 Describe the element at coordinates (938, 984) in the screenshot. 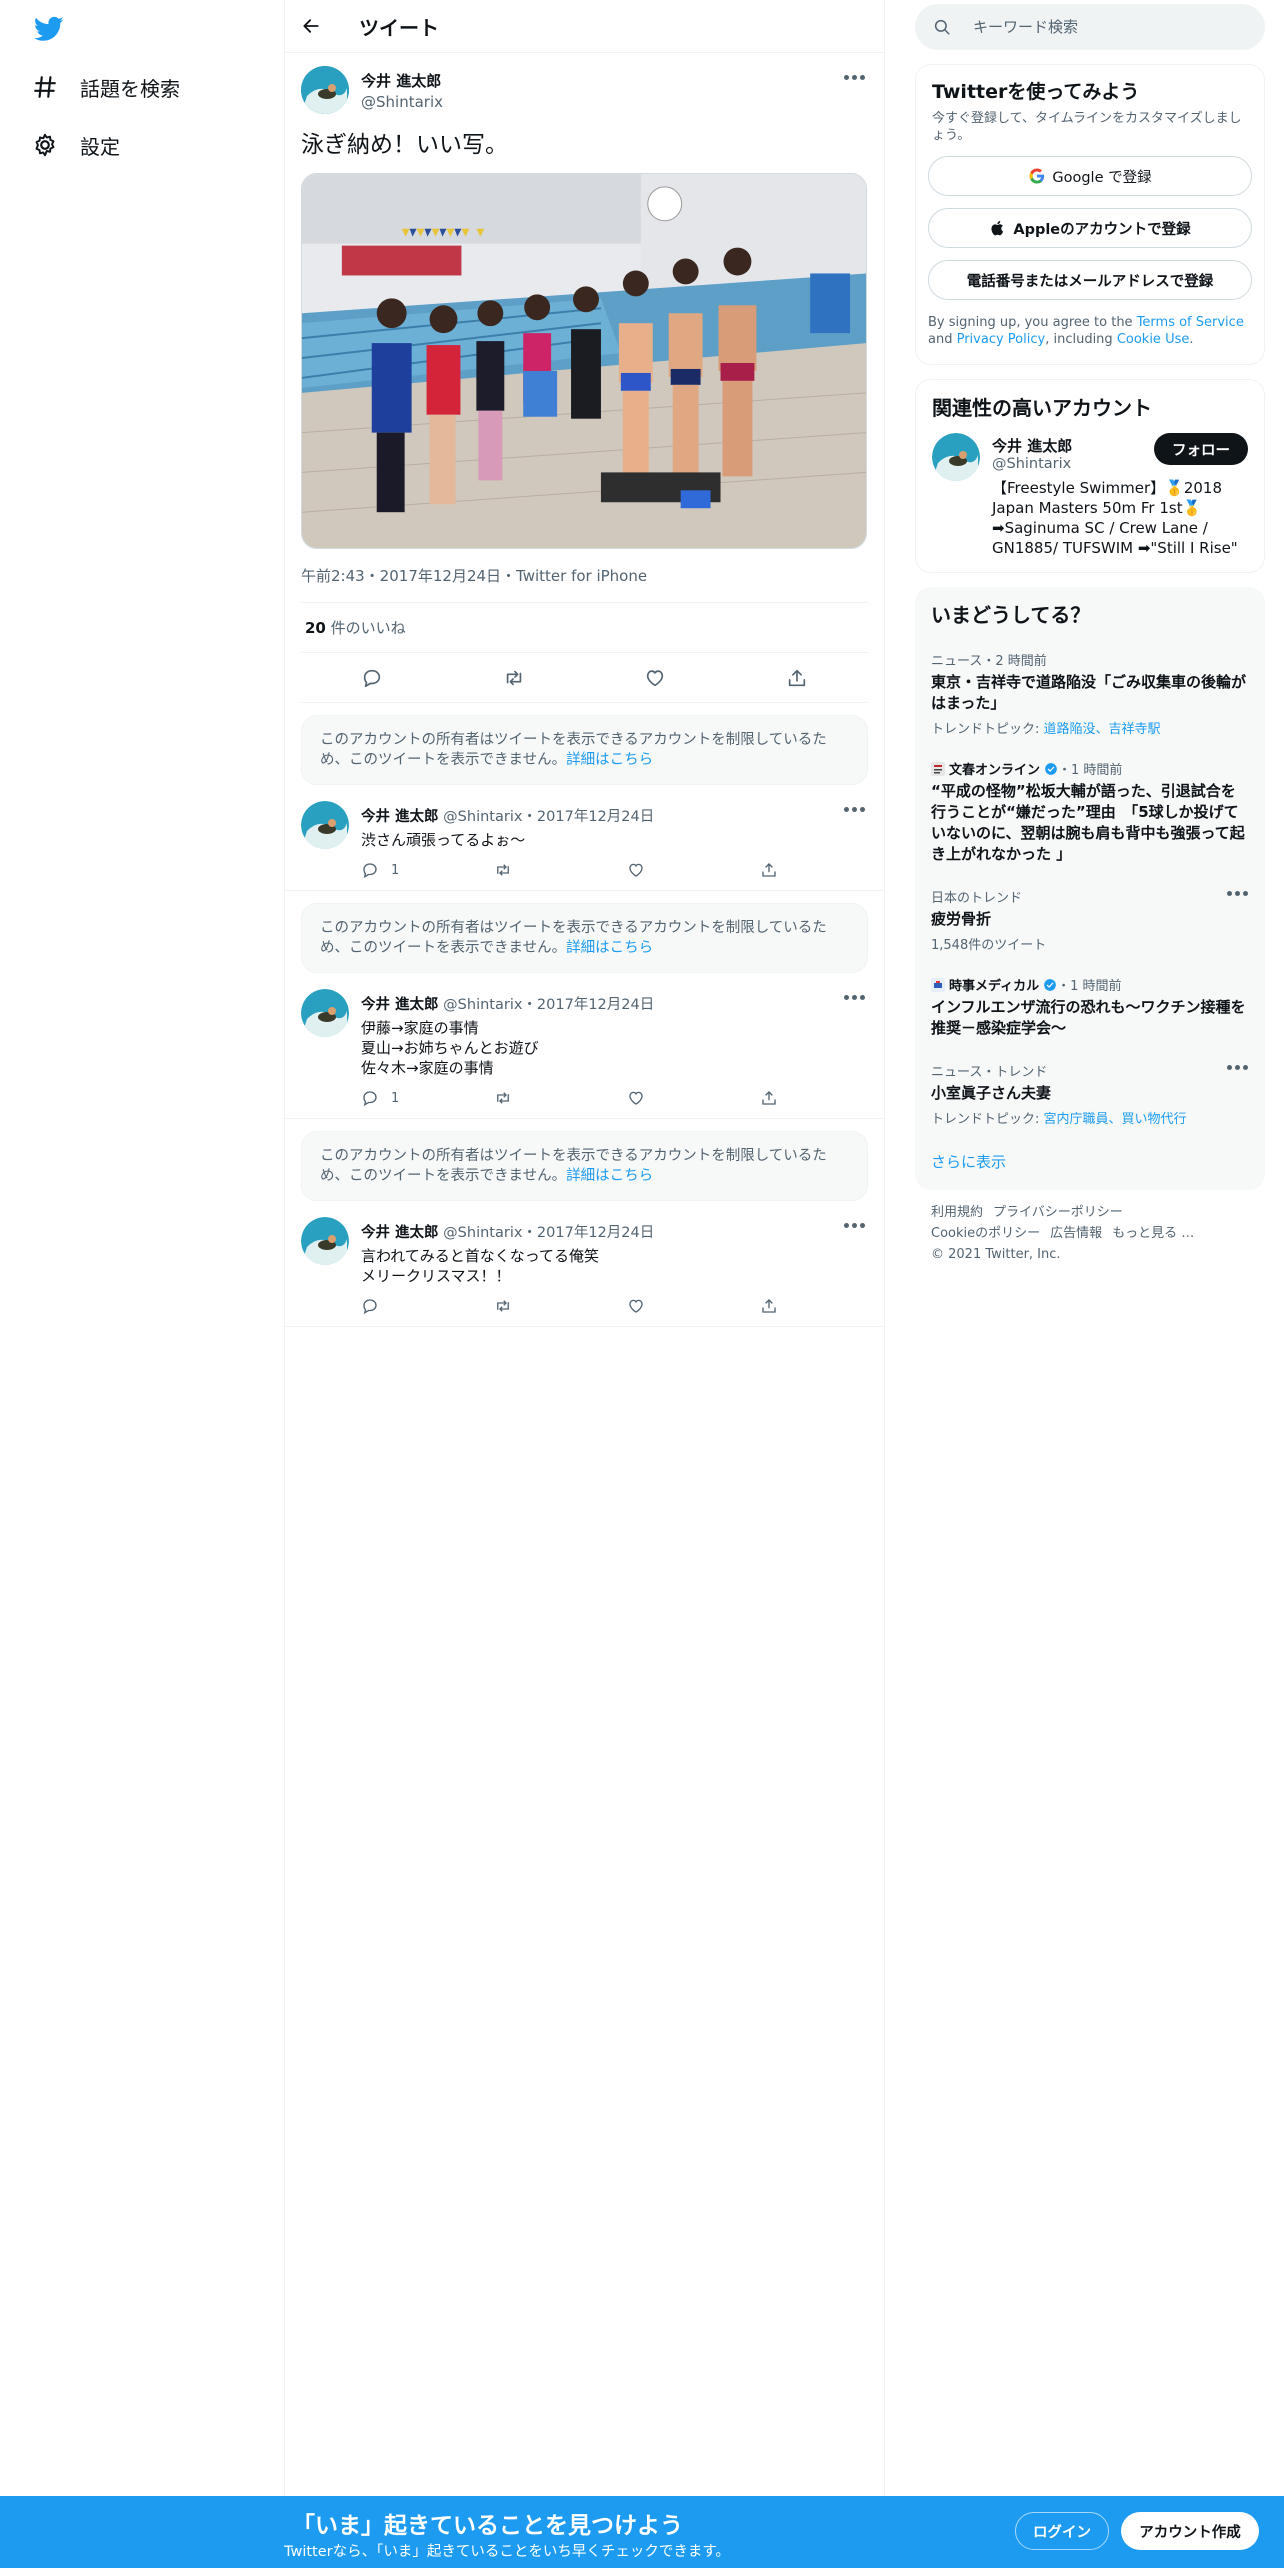

I see `news-source-icon` at that location.